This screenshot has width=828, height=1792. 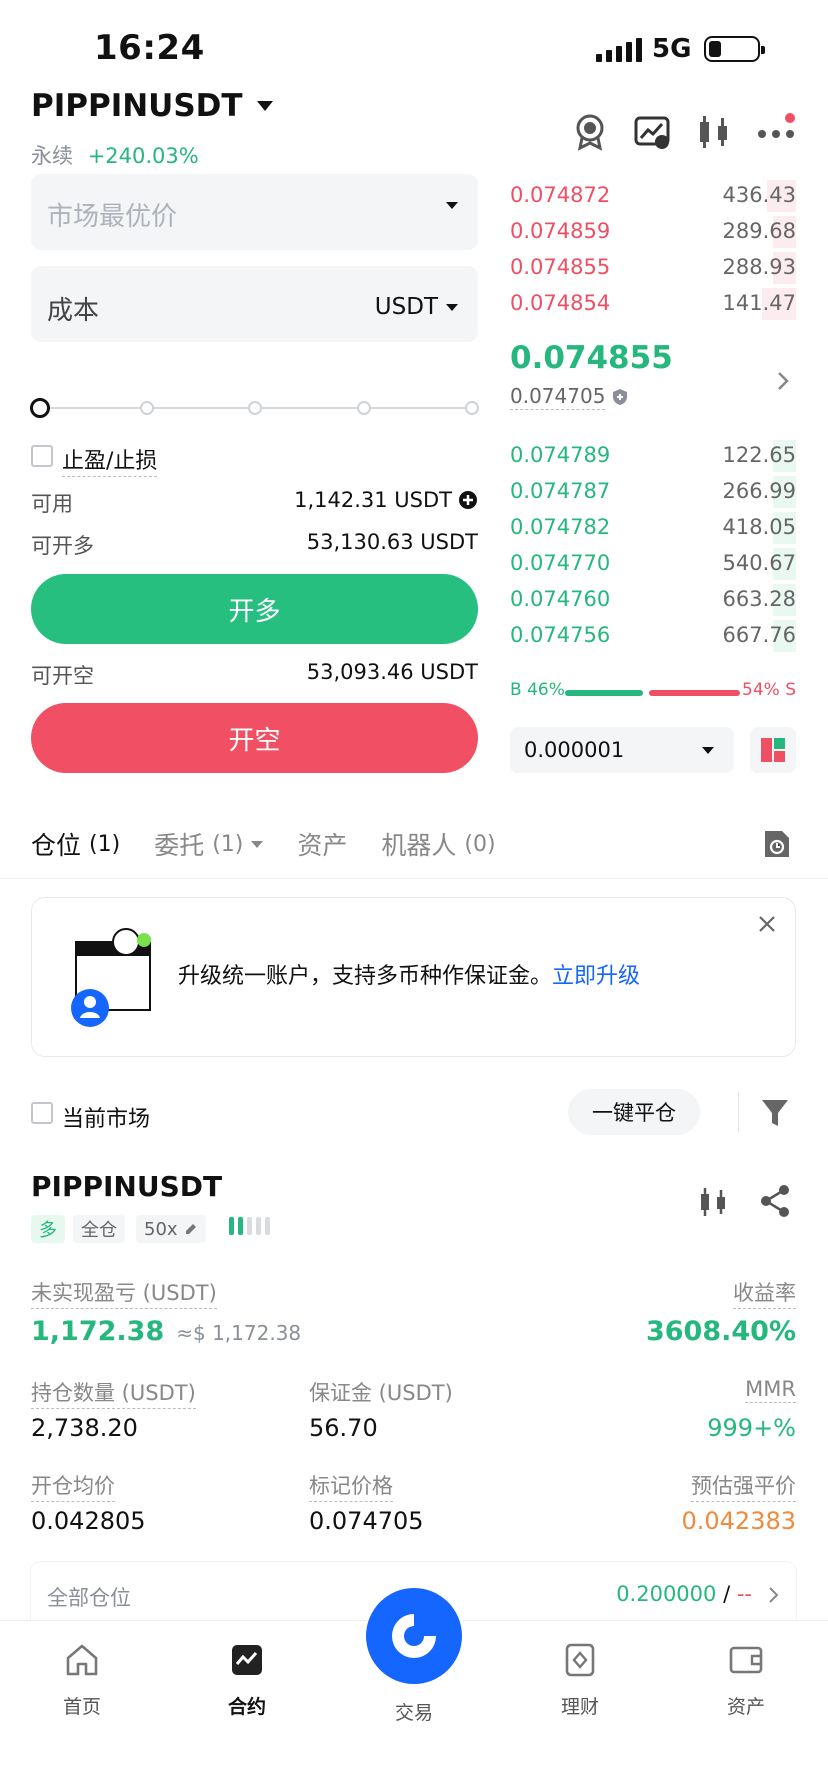 I want to click on bid-price: 0.074770, so click(x=560, y=563).